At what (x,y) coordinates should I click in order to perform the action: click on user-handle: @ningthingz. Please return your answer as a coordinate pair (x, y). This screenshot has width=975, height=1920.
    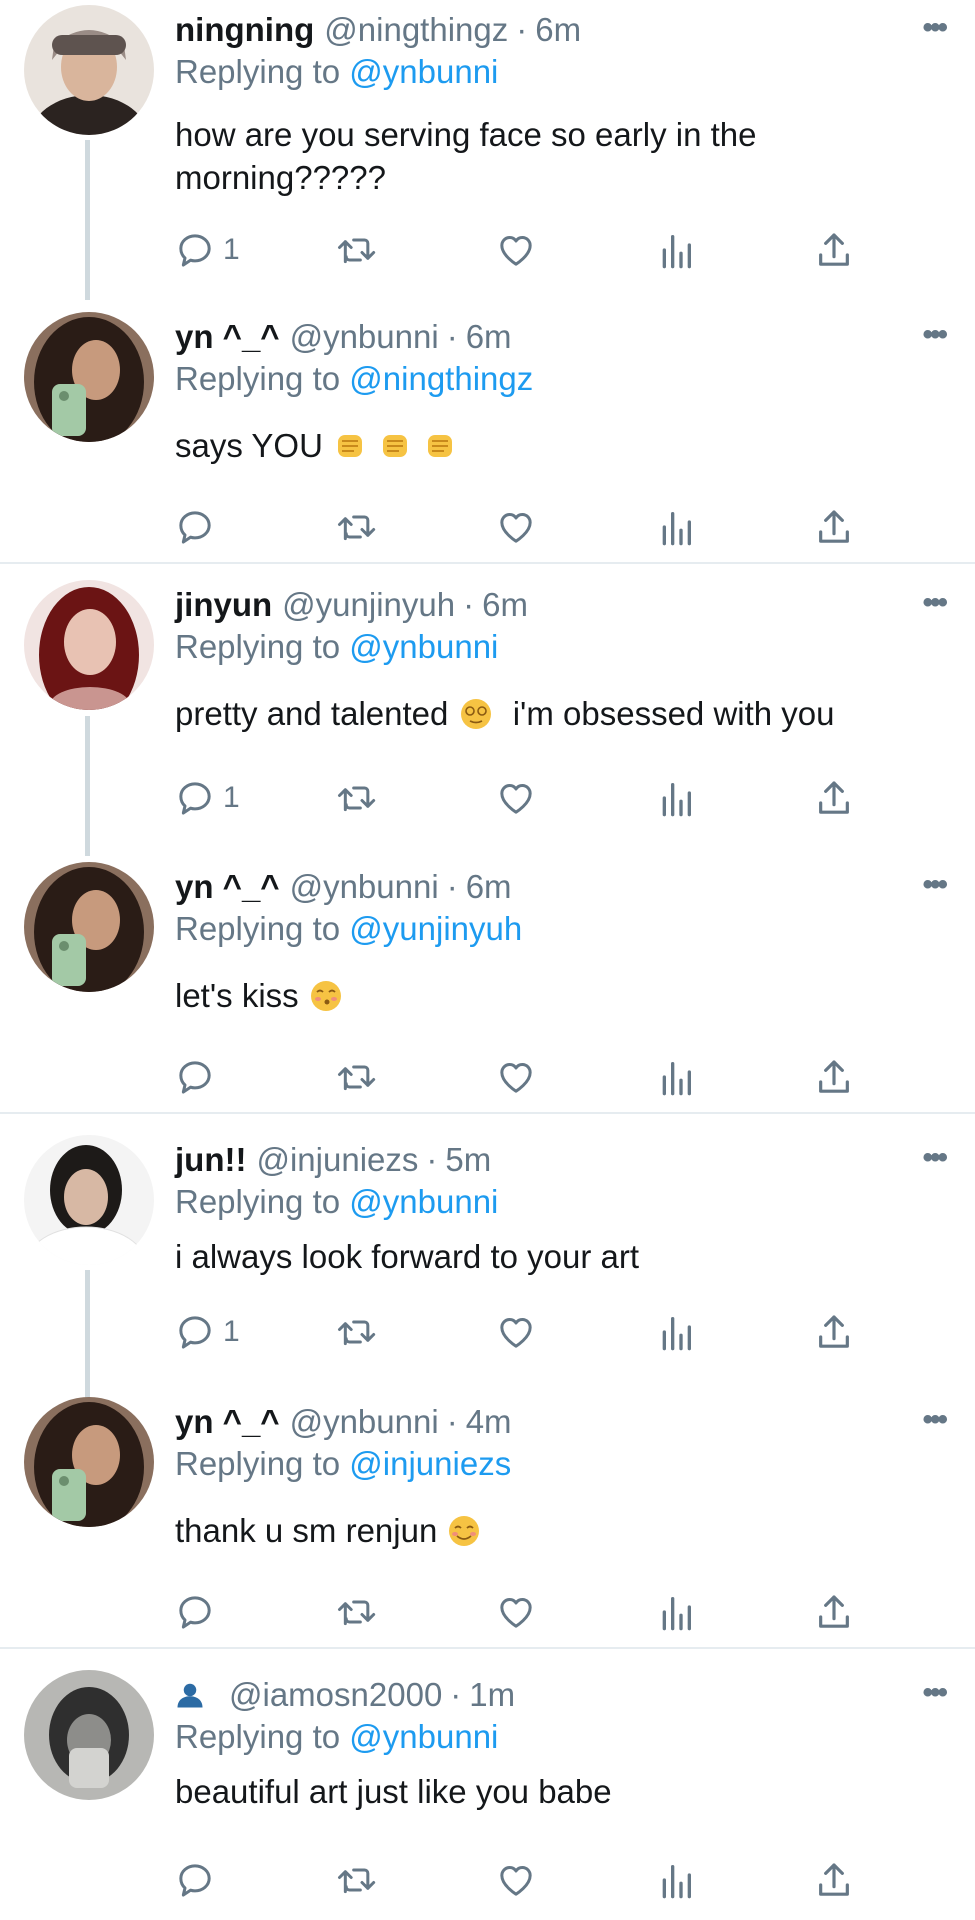
    Looking at the image, I should click on (416, 30).